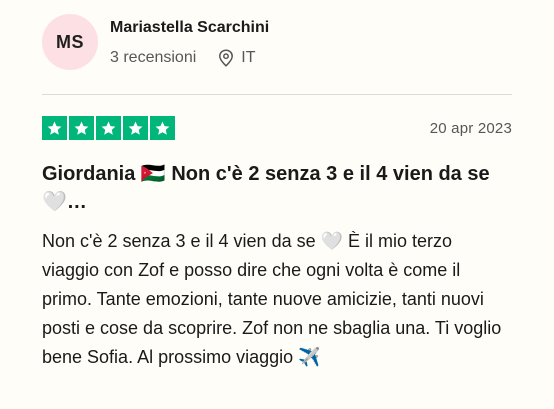 The height and width of the screenshot is (409, 554). I want to click on star-rating, so click(108, 128).